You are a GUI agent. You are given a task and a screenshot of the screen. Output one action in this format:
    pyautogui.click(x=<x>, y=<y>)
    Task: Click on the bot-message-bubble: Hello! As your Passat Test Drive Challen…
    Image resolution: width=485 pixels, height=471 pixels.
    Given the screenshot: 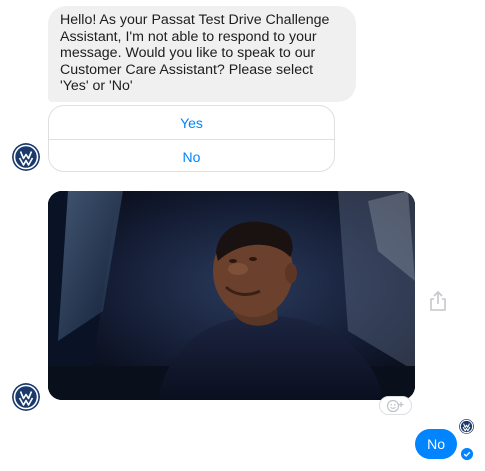 What is the action you would take?
    pyautogui.click(x=202, y=54)
    